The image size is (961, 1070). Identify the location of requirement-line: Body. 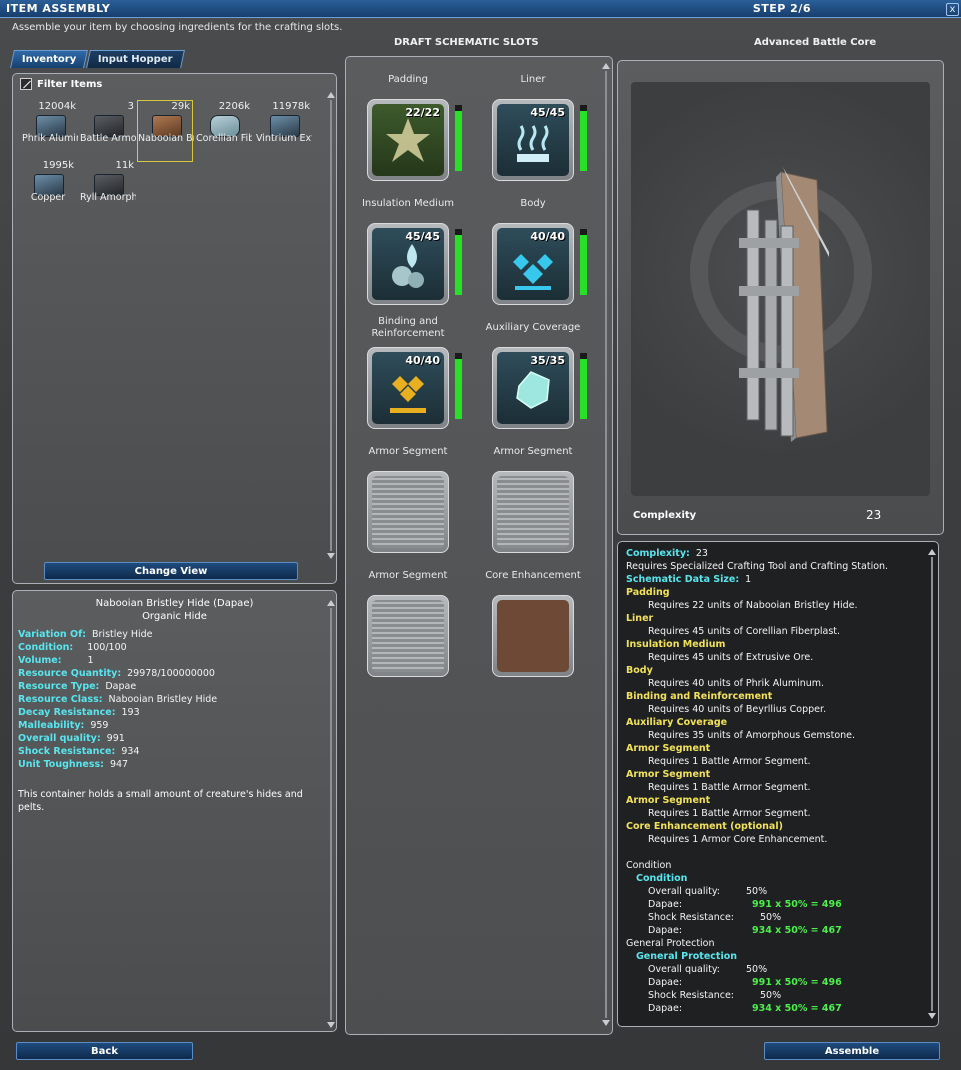
(639, 670).